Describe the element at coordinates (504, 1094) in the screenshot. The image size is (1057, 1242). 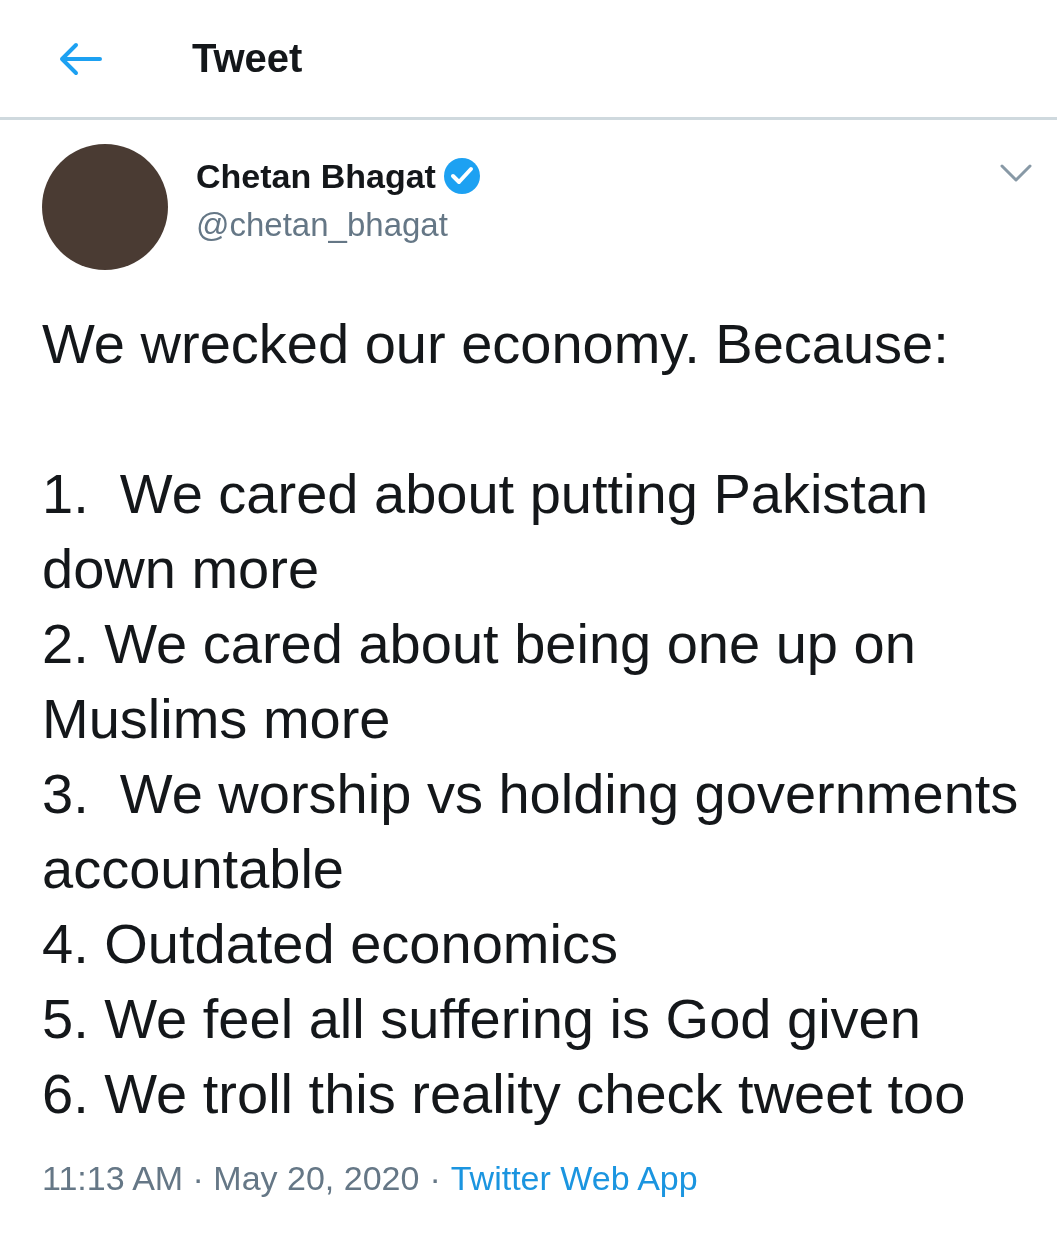
I see `tweet-list-item: 6. We troll this reality check tweet too` at that location.